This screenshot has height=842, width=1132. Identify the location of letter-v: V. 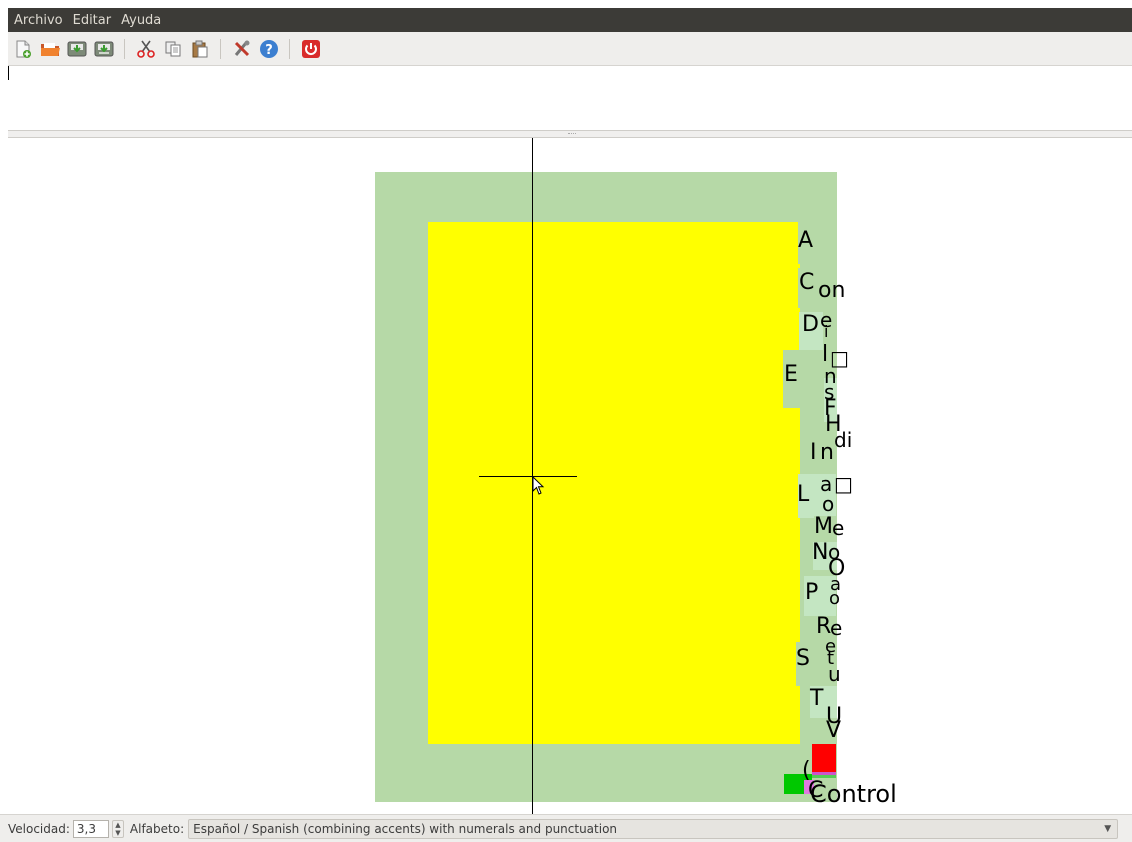
(834, 730).